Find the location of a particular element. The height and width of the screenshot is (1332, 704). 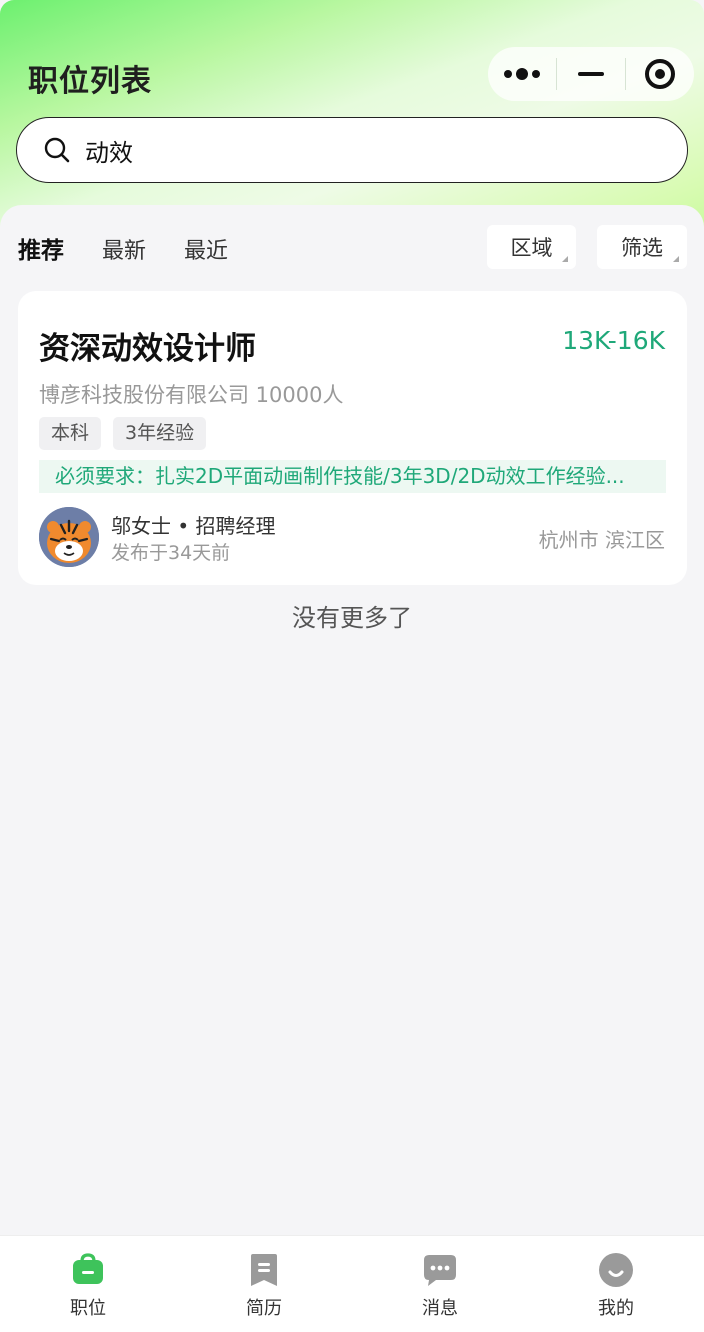

tab-label: 最新 is located at coordinates (124, 251).